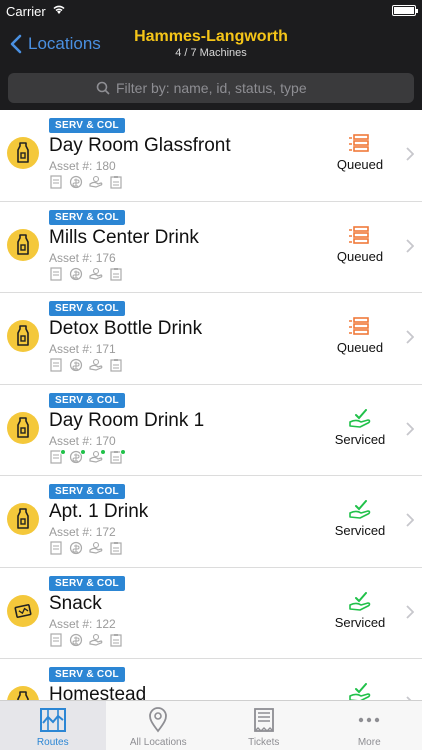 This screenshot has height=750, width=422. I want to click on asset-number: Asset #: 170, so click(82, 440).